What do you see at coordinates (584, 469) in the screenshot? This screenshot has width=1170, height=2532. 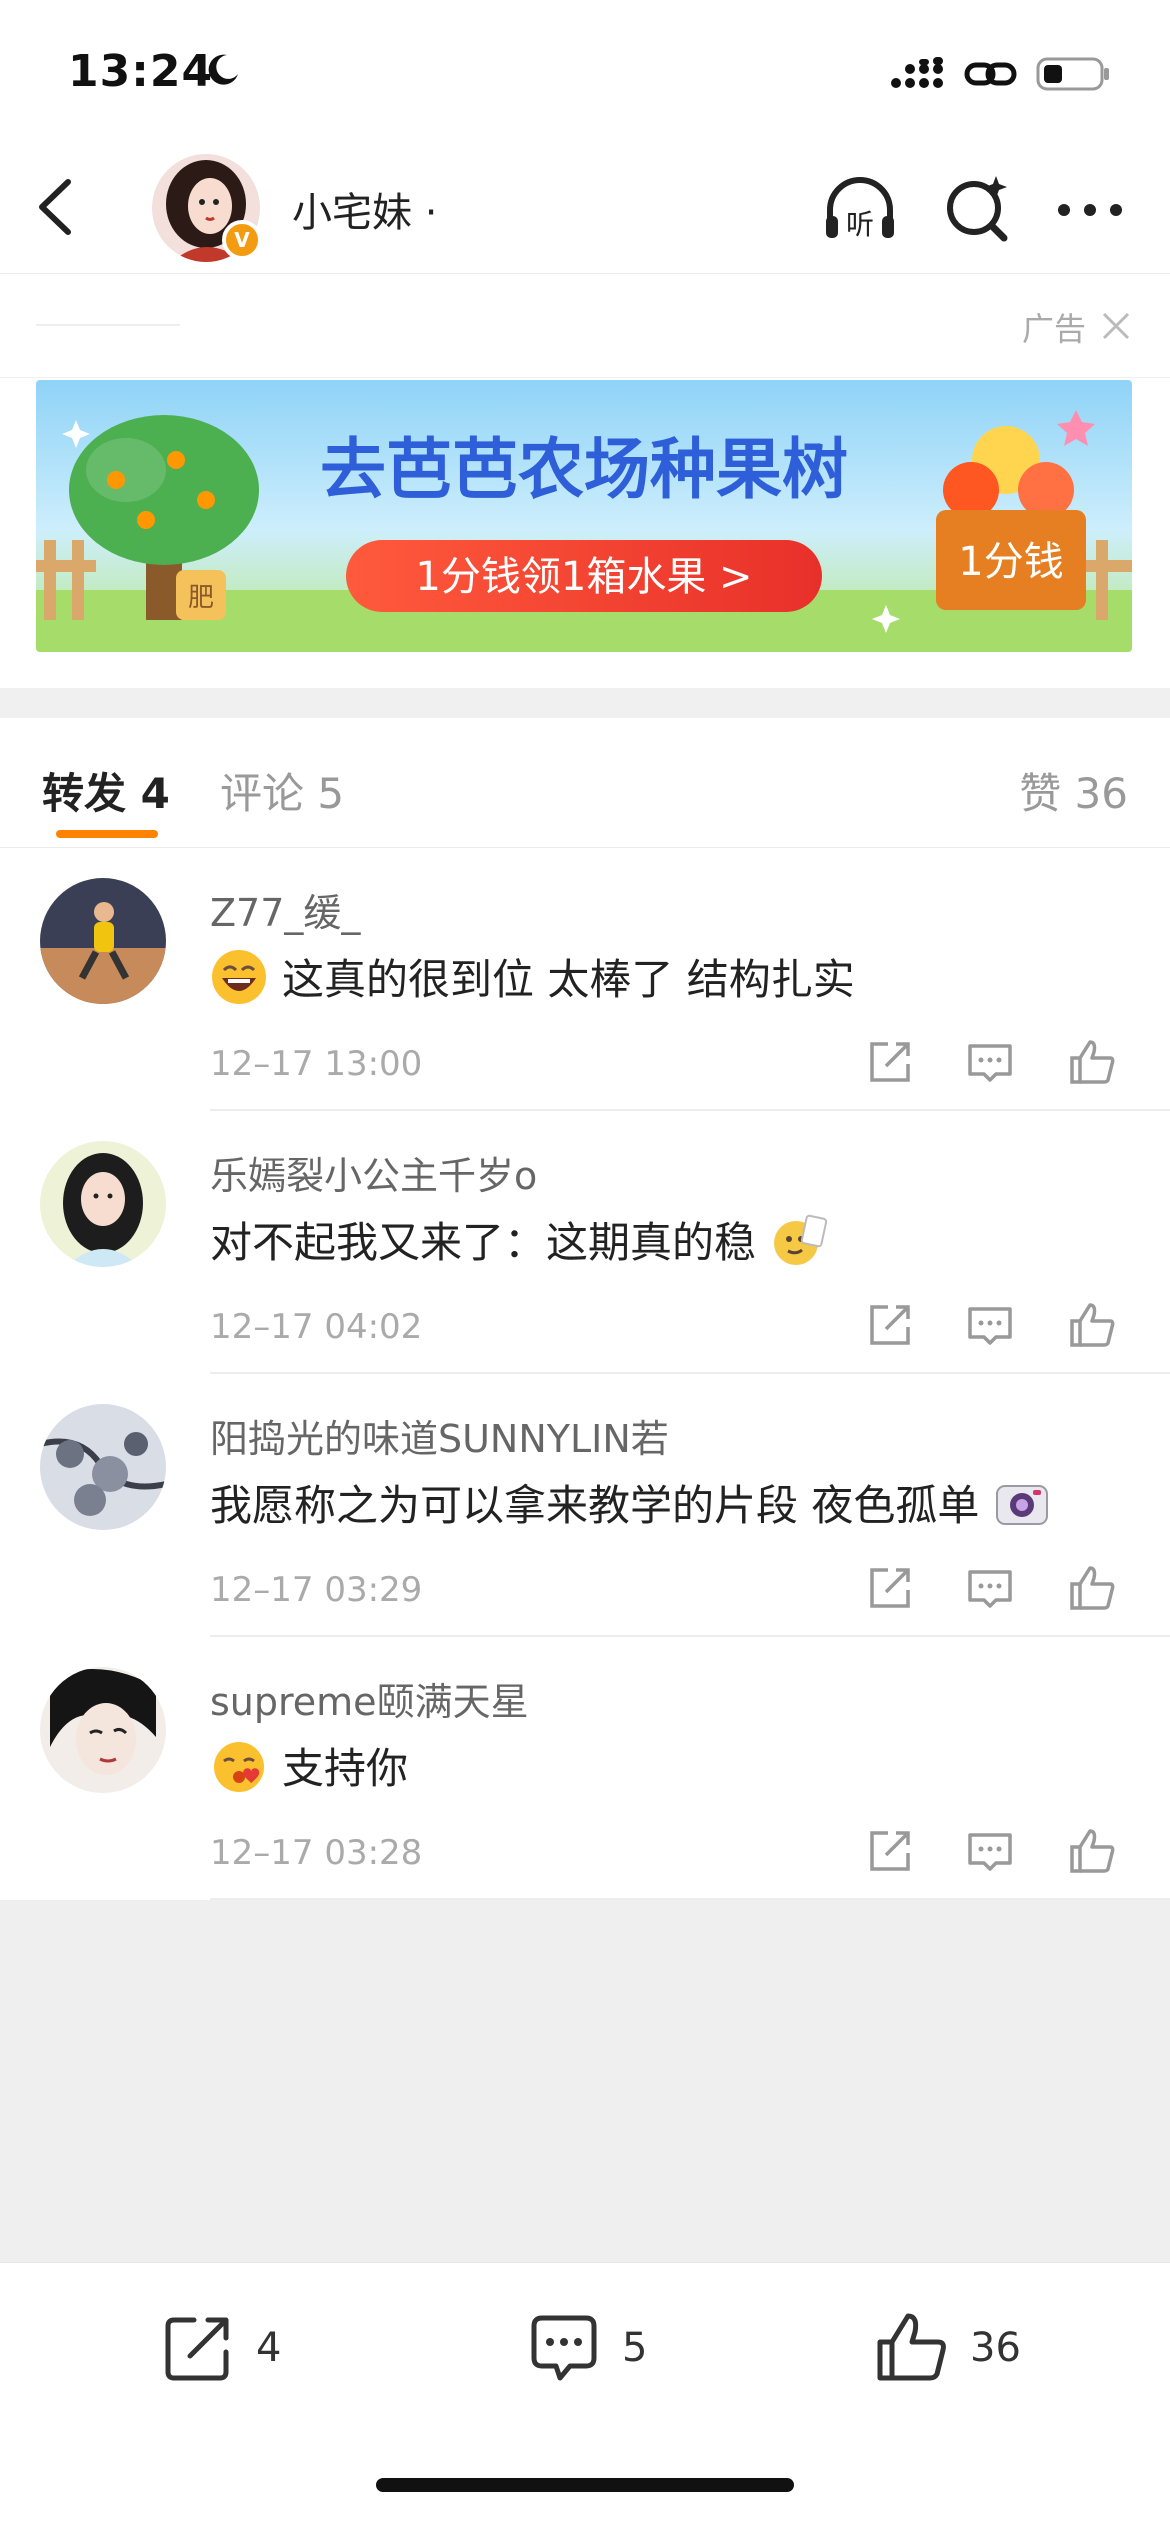 I see `ad-banner-title: 去芭芭农场种果树` at bounding box center [584, 469].